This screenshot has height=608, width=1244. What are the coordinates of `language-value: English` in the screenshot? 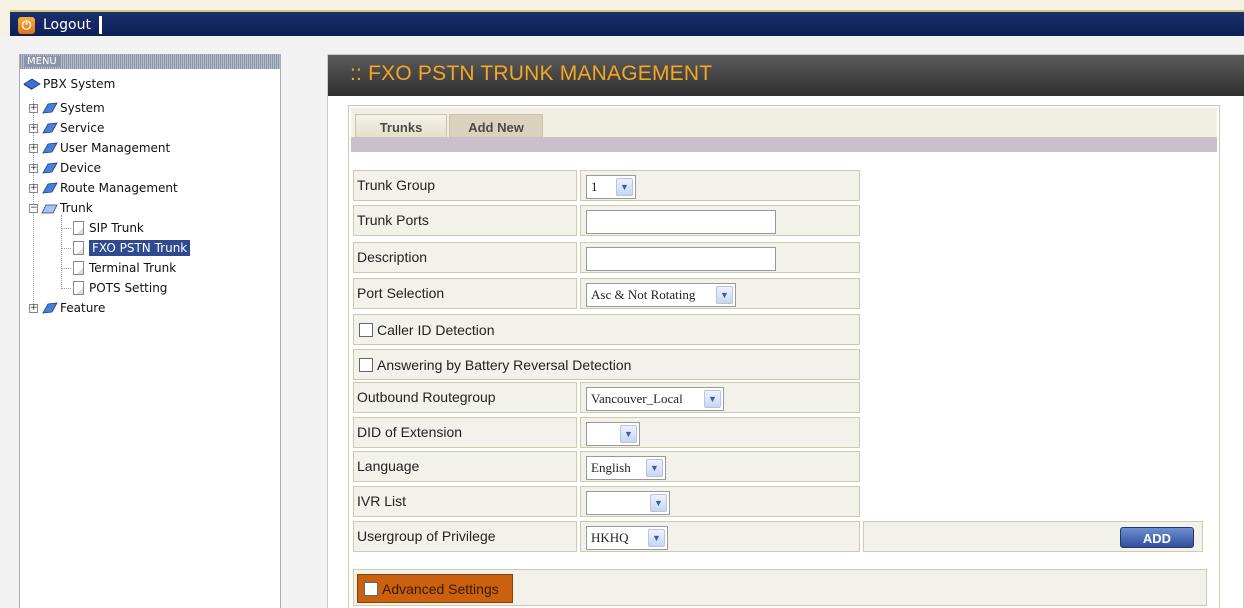 It's located at (611, 467).